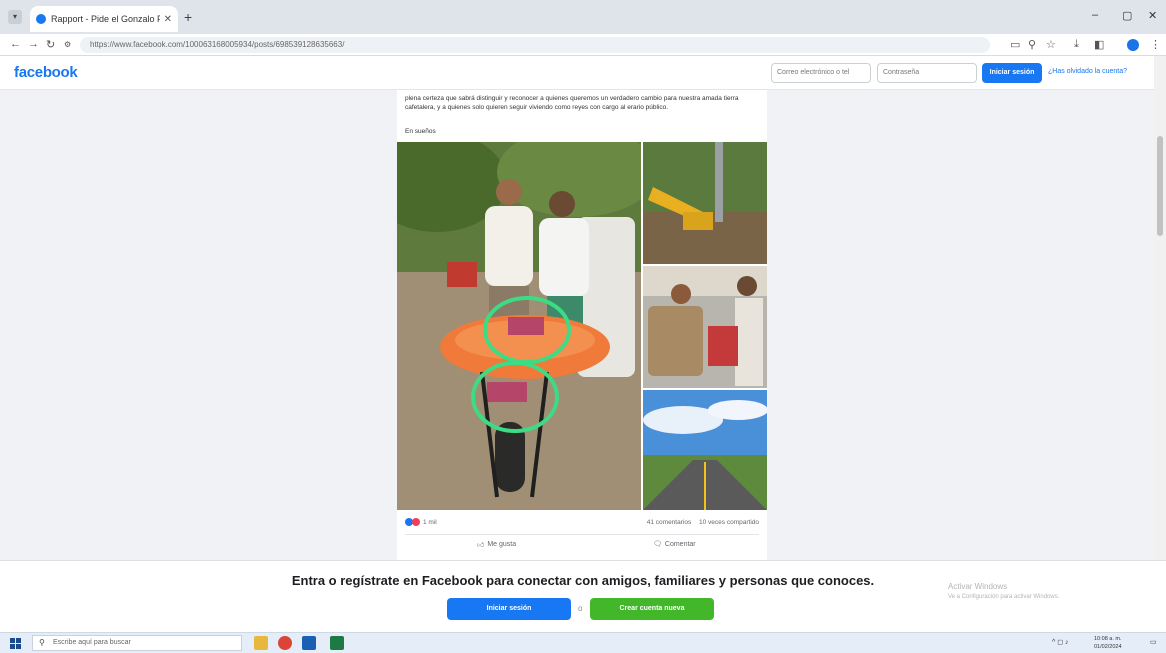 This screenshot has height=653, width=1166. Describe the element at coordinates (50, 44) in the screenshot. I see `reload-icon: ↻` at that location.